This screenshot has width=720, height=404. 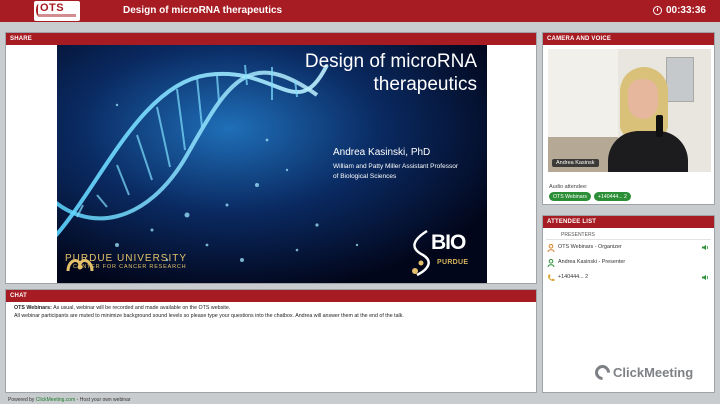 What do you see at coordinates (568, 187) in the screenshot?
I see `audio-attendee-label: Audio attendee:` at bounding box center [568, 187].